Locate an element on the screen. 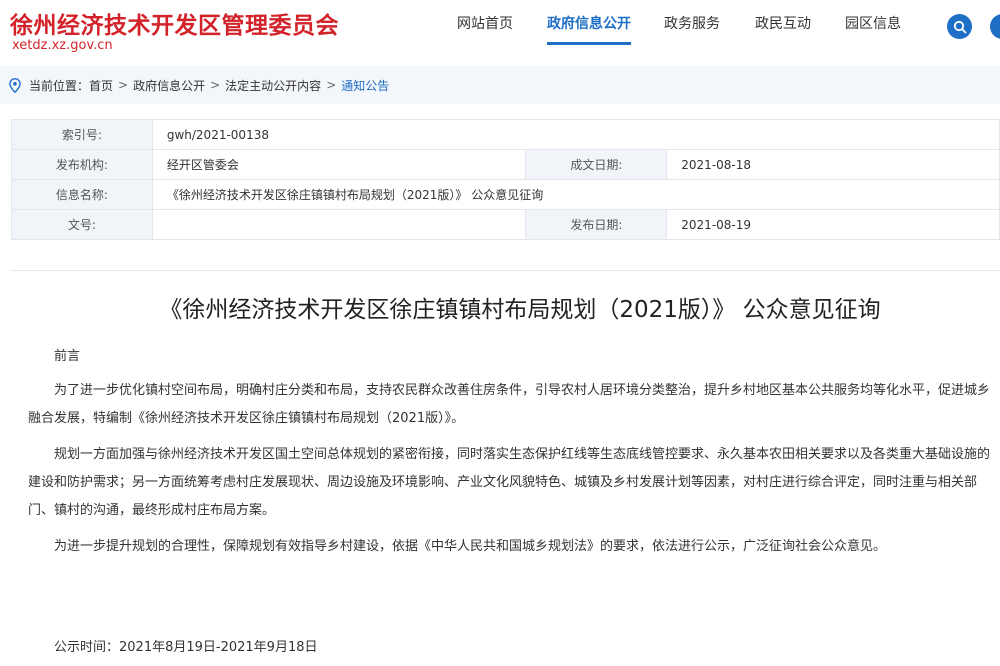 This screenshot has height=666, width=1000. info-name-value: 《徐州经济技术开发区徐庄镇镇村布局规划（2021版）》 公众意见征询 is located at coordinates (575, 194).